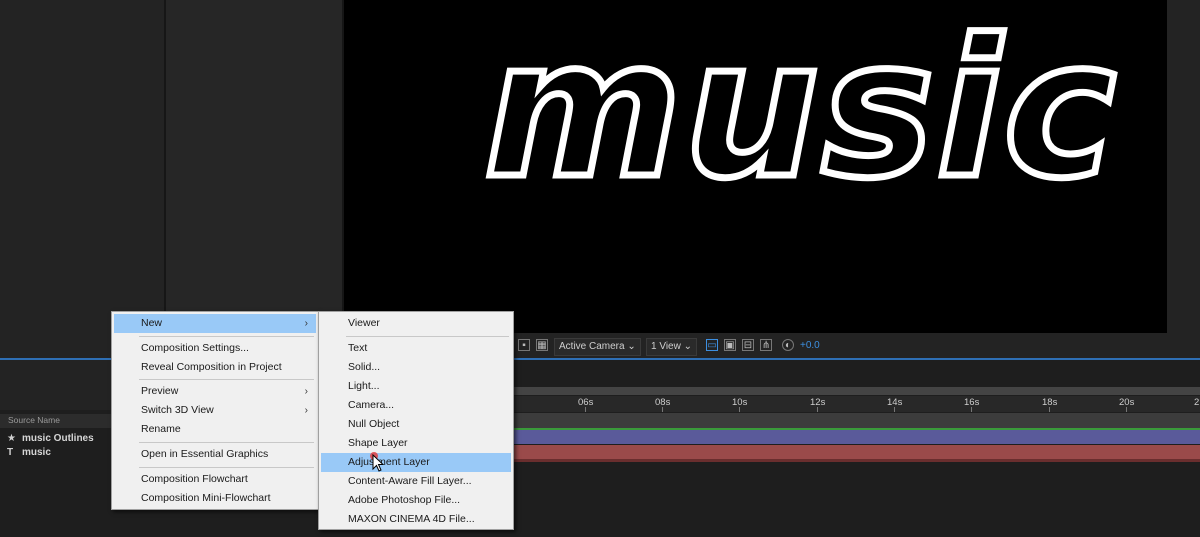 The image size is (1200, 537). I want to click on menu-item-composition-flowchart: Composition Flowchart, so click(215, 479).